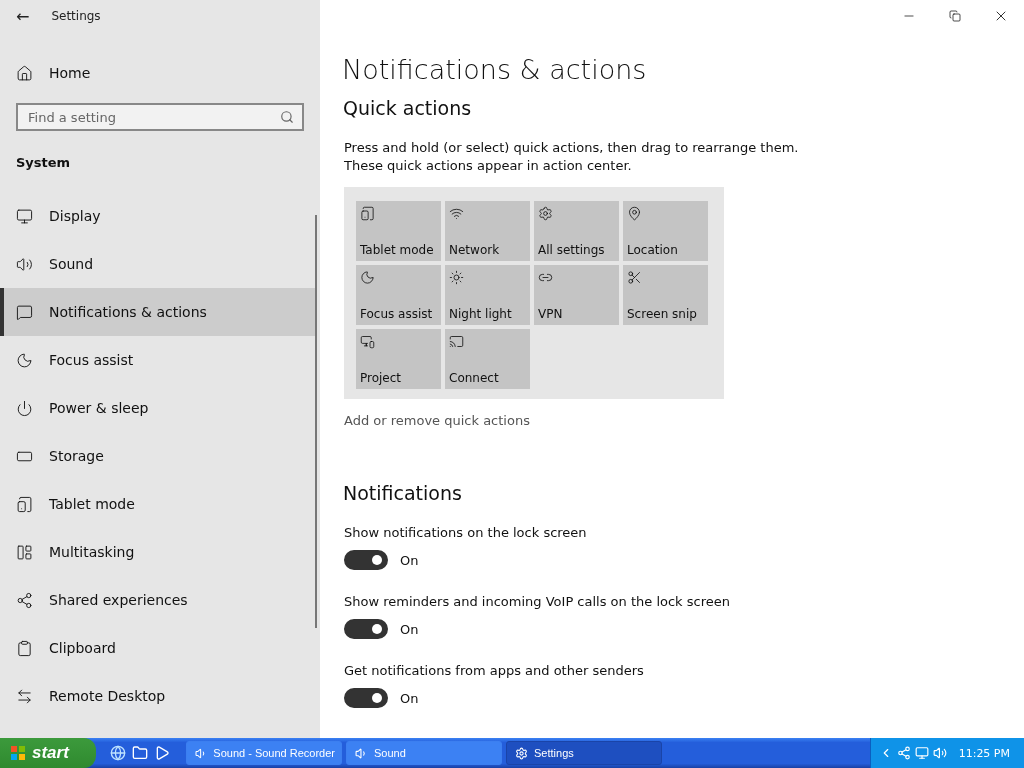  Describe the element at coordinates (665, 295) in the screenshot. I see `quick-action-tile: Screen snip` at that location.